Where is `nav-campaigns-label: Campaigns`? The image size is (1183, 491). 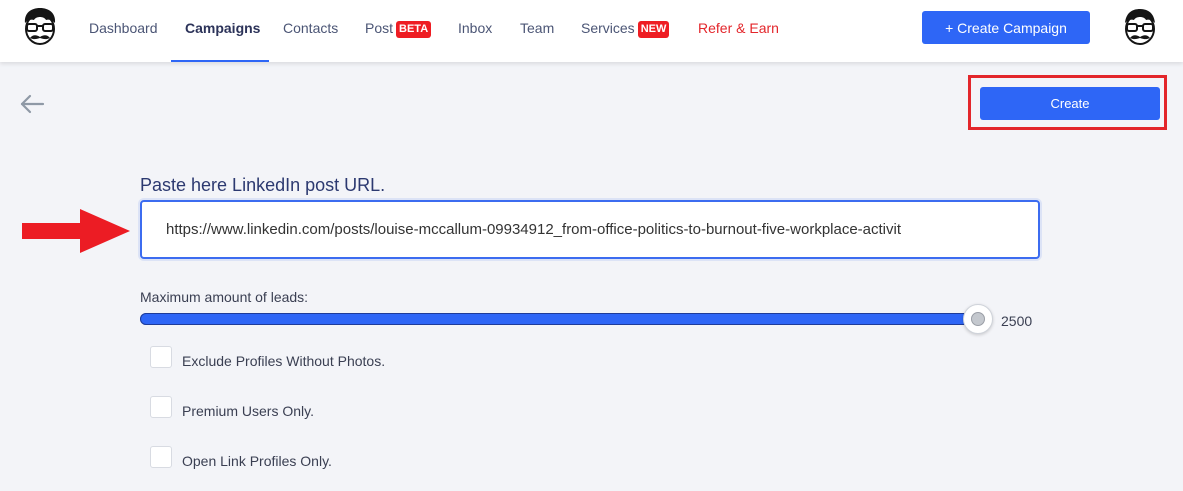 nav-campaigns-label: Campaigns is located at coordinates (223, 28).